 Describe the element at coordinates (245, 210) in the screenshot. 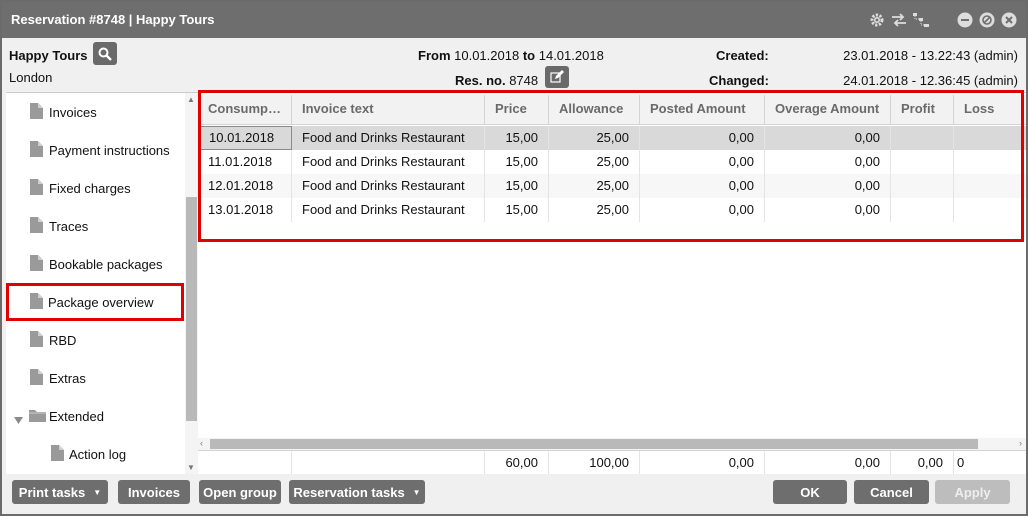

I see `cell-consumption: 13.01.2018` at that location.